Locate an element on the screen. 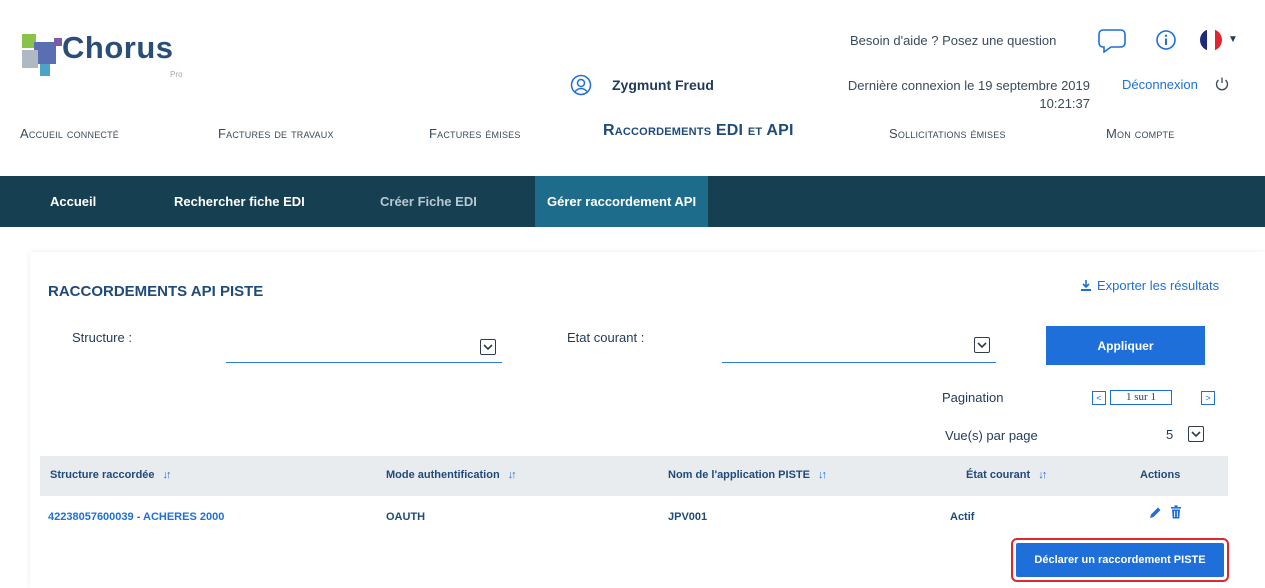 The image size is (1265, 588). column-state-label: État courant is located at coordinates (998, 475).